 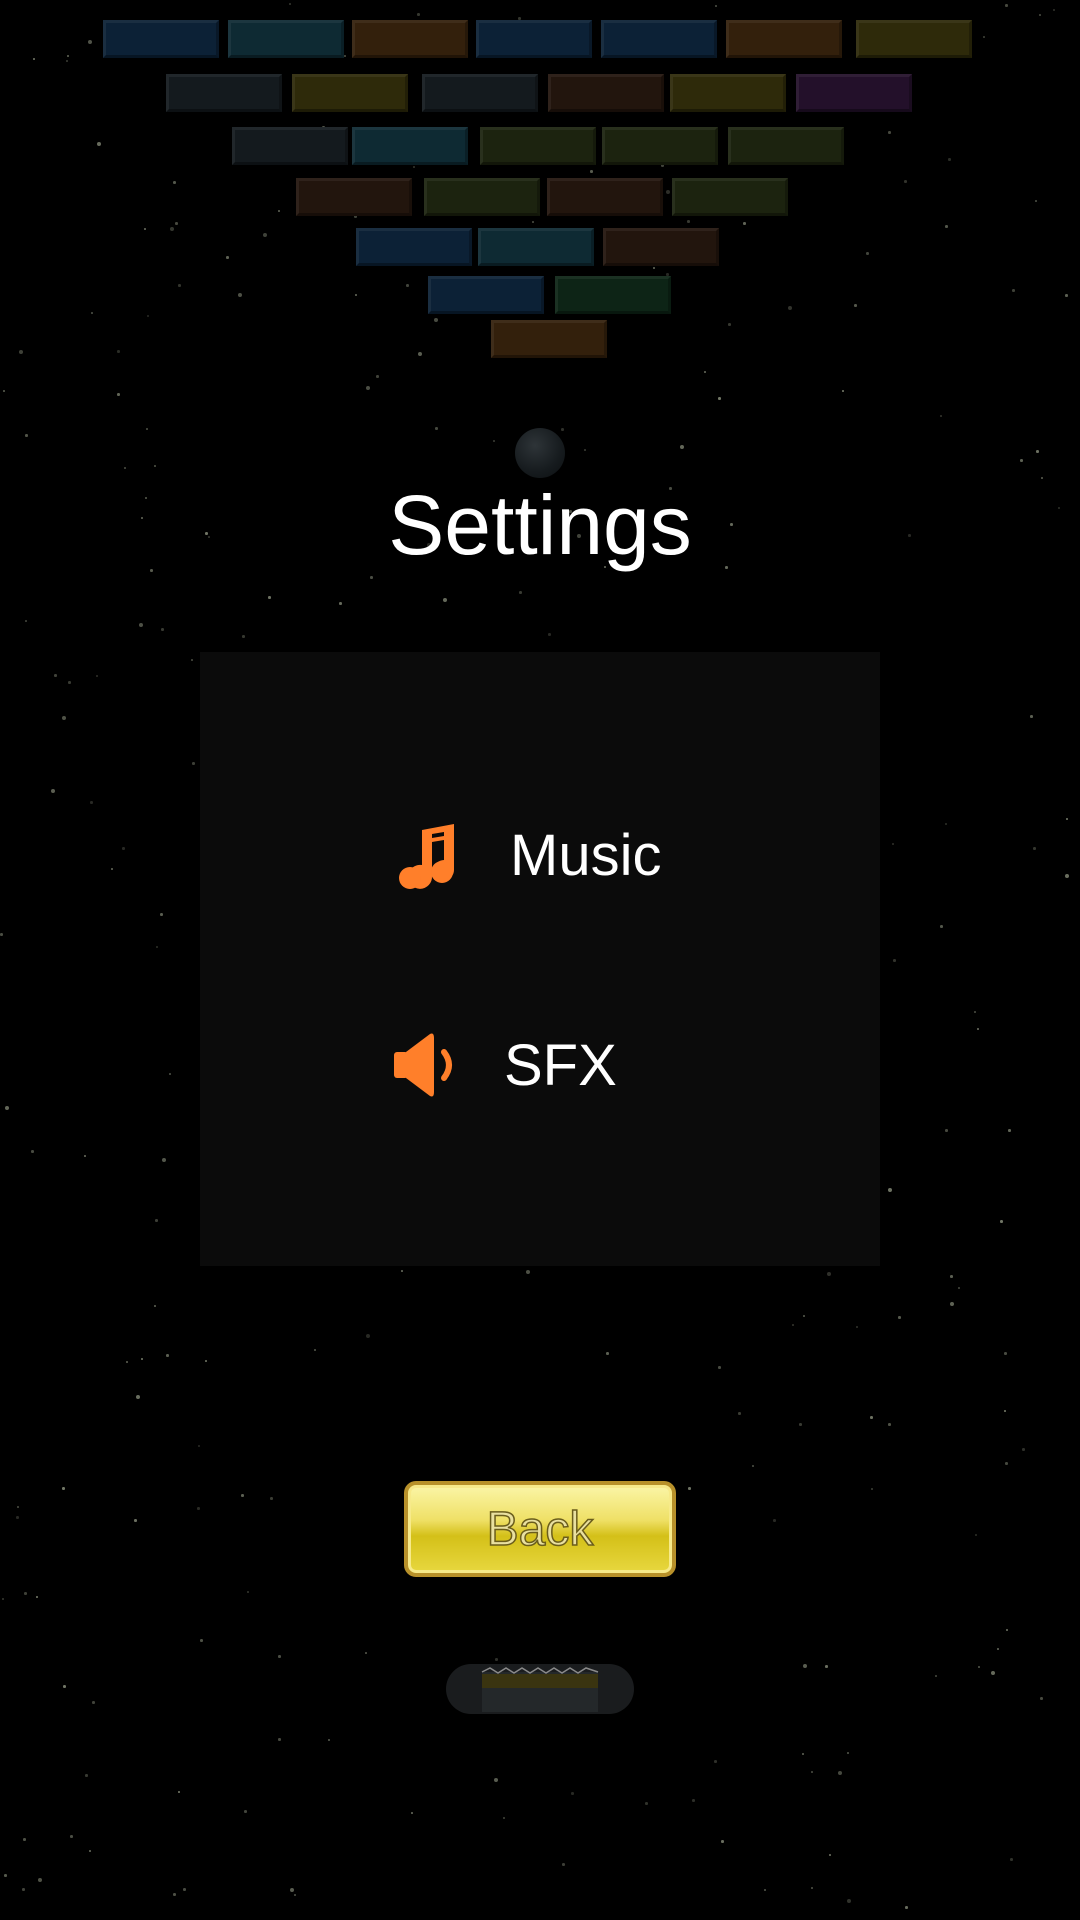 I want to click on sfx-toggle: SFX, so click(x=504, y=1065).